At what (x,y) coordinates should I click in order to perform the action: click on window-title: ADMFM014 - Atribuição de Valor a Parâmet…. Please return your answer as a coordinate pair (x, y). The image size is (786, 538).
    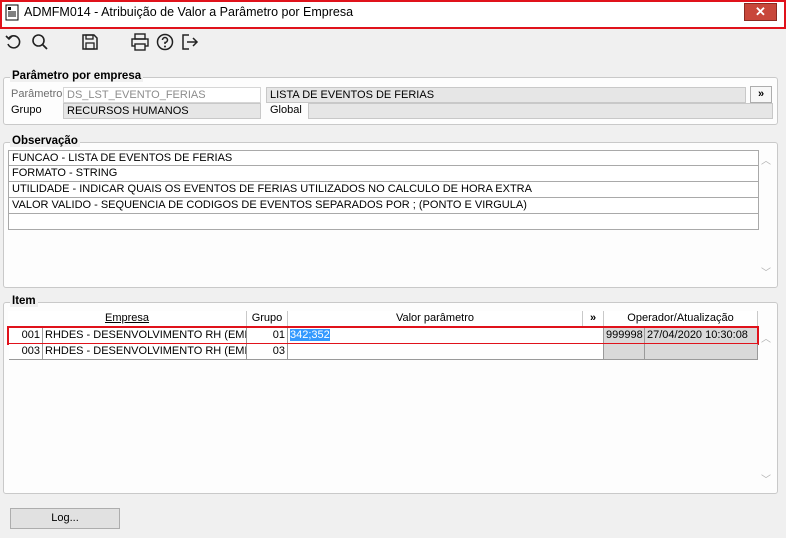
    Looking at the image, I should click on (189, 12).